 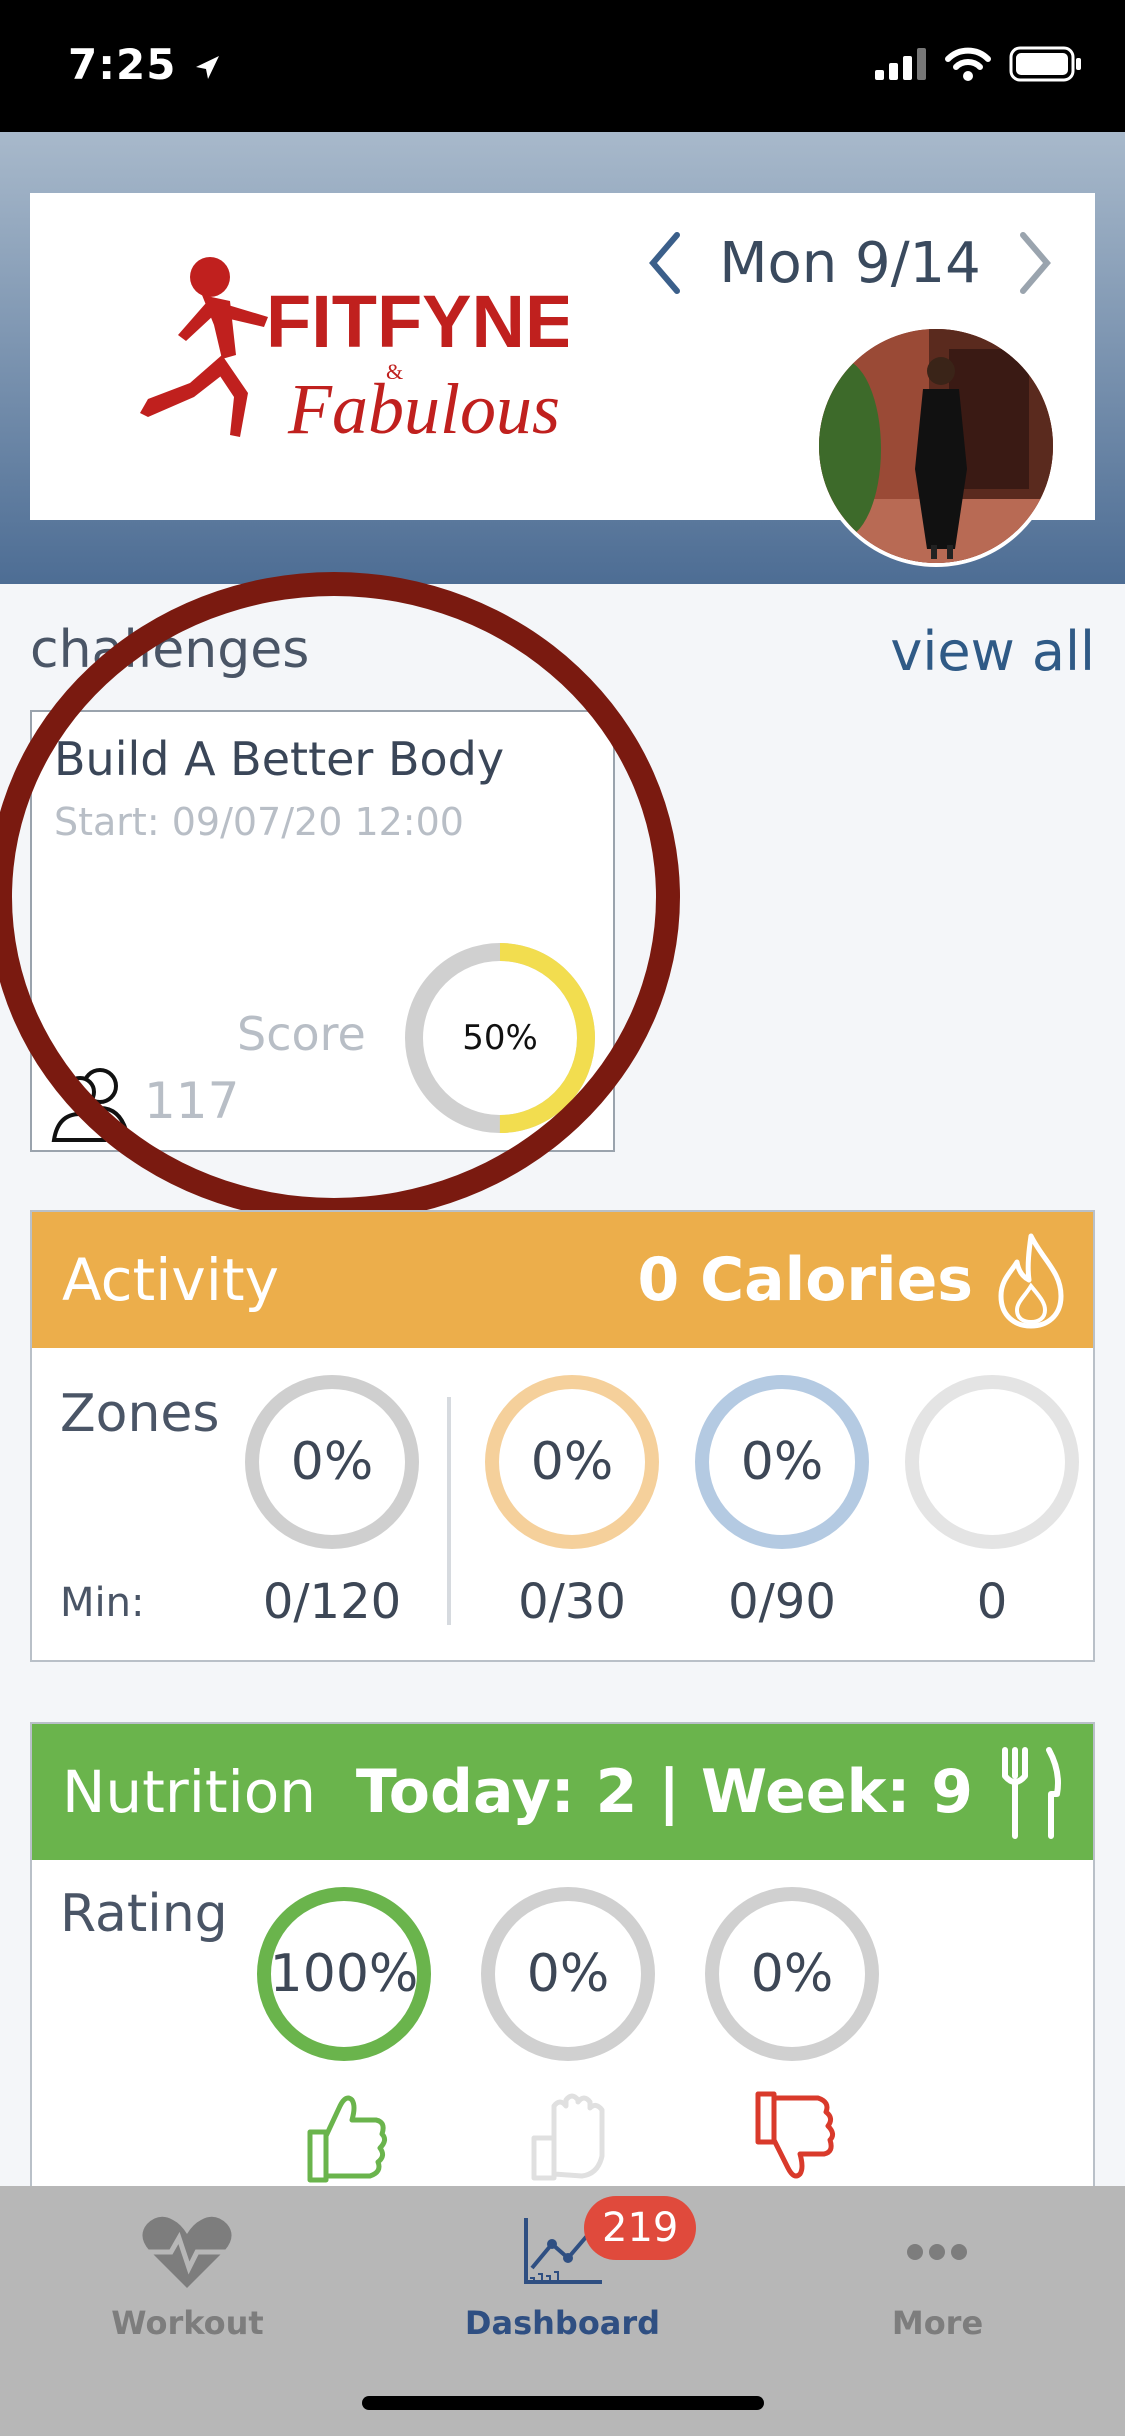 I want to click on rating-percent: 100%, so click(x=344, y=1974).